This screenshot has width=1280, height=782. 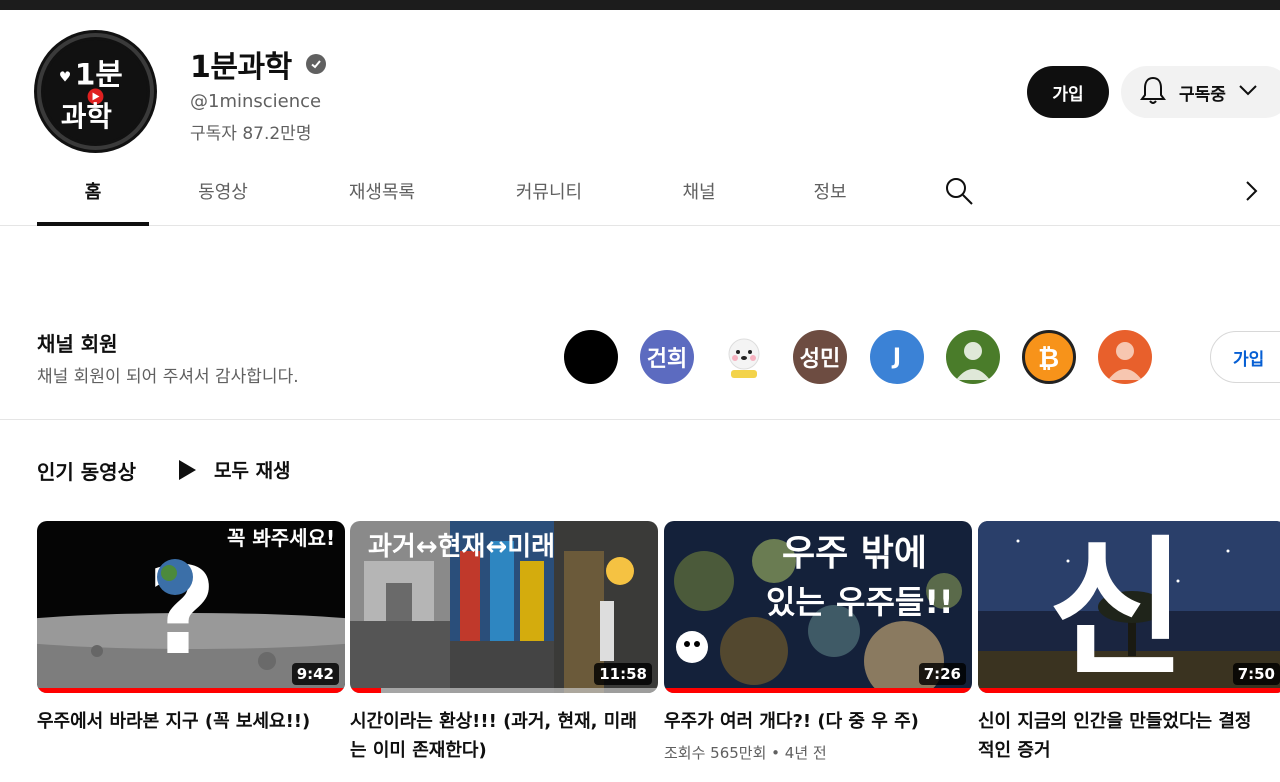 I want to click on active-tab-indicator, so click(x=93, y=224).